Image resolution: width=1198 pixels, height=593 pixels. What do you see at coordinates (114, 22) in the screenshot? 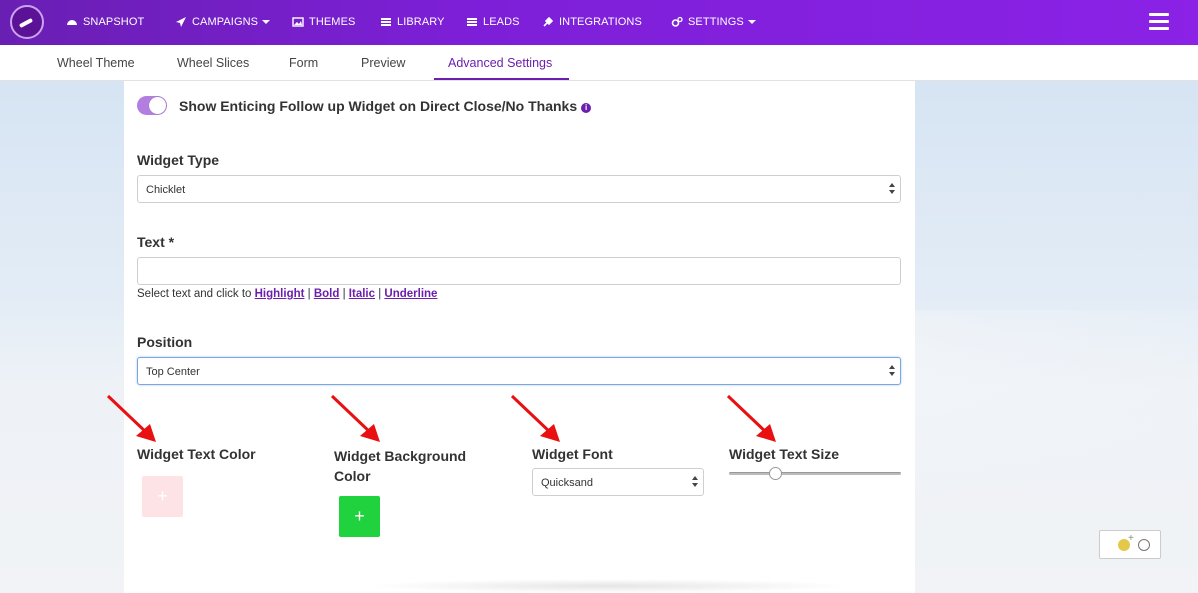
I see `nav-label: SNAPSHOT` at bounding box center [114, 22].